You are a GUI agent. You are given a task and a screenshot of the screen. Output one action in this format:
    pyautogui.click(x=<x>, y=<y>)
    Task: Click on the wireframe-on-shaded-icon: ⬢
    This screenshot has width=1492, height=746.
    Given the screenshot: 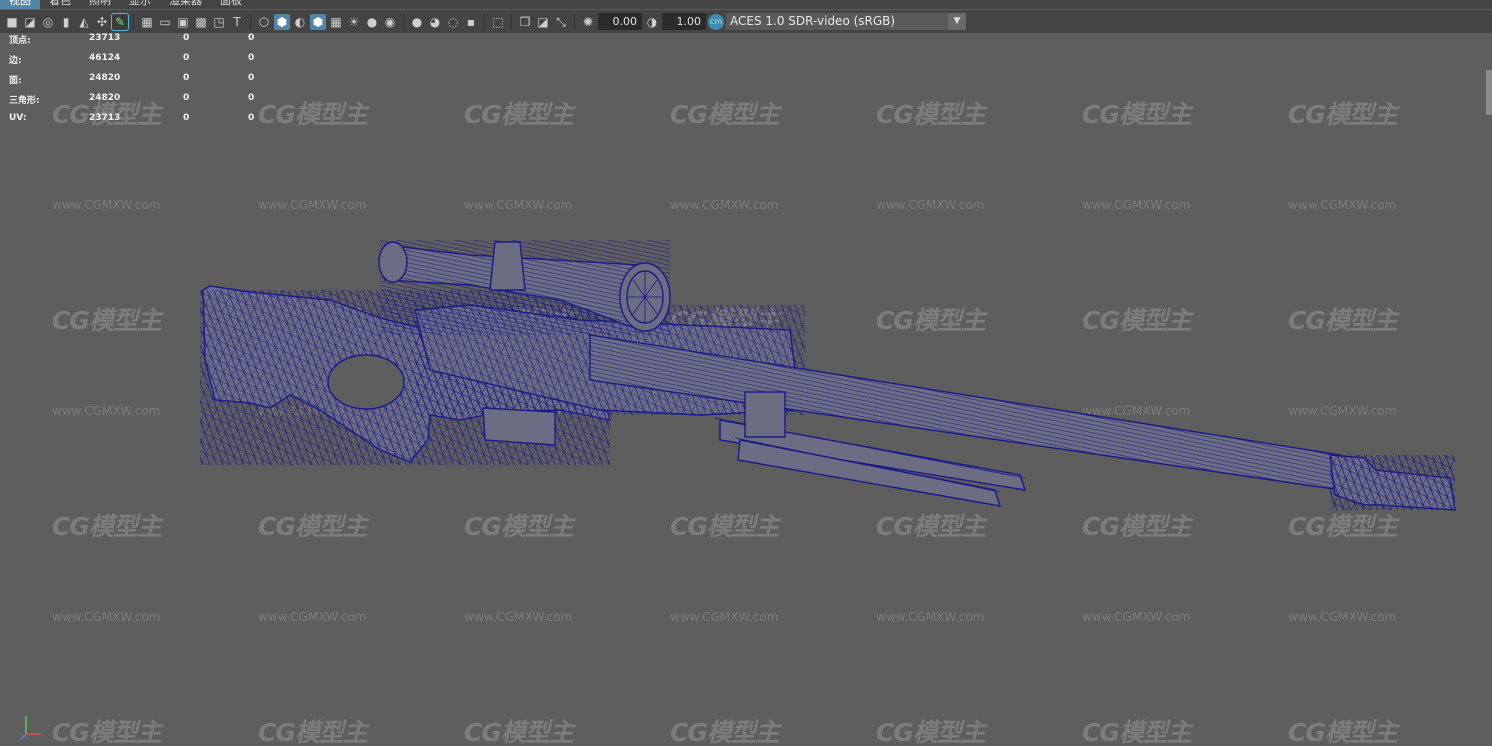 What is the action you would take?
    pyautogui.click(x=318, y=21)
    